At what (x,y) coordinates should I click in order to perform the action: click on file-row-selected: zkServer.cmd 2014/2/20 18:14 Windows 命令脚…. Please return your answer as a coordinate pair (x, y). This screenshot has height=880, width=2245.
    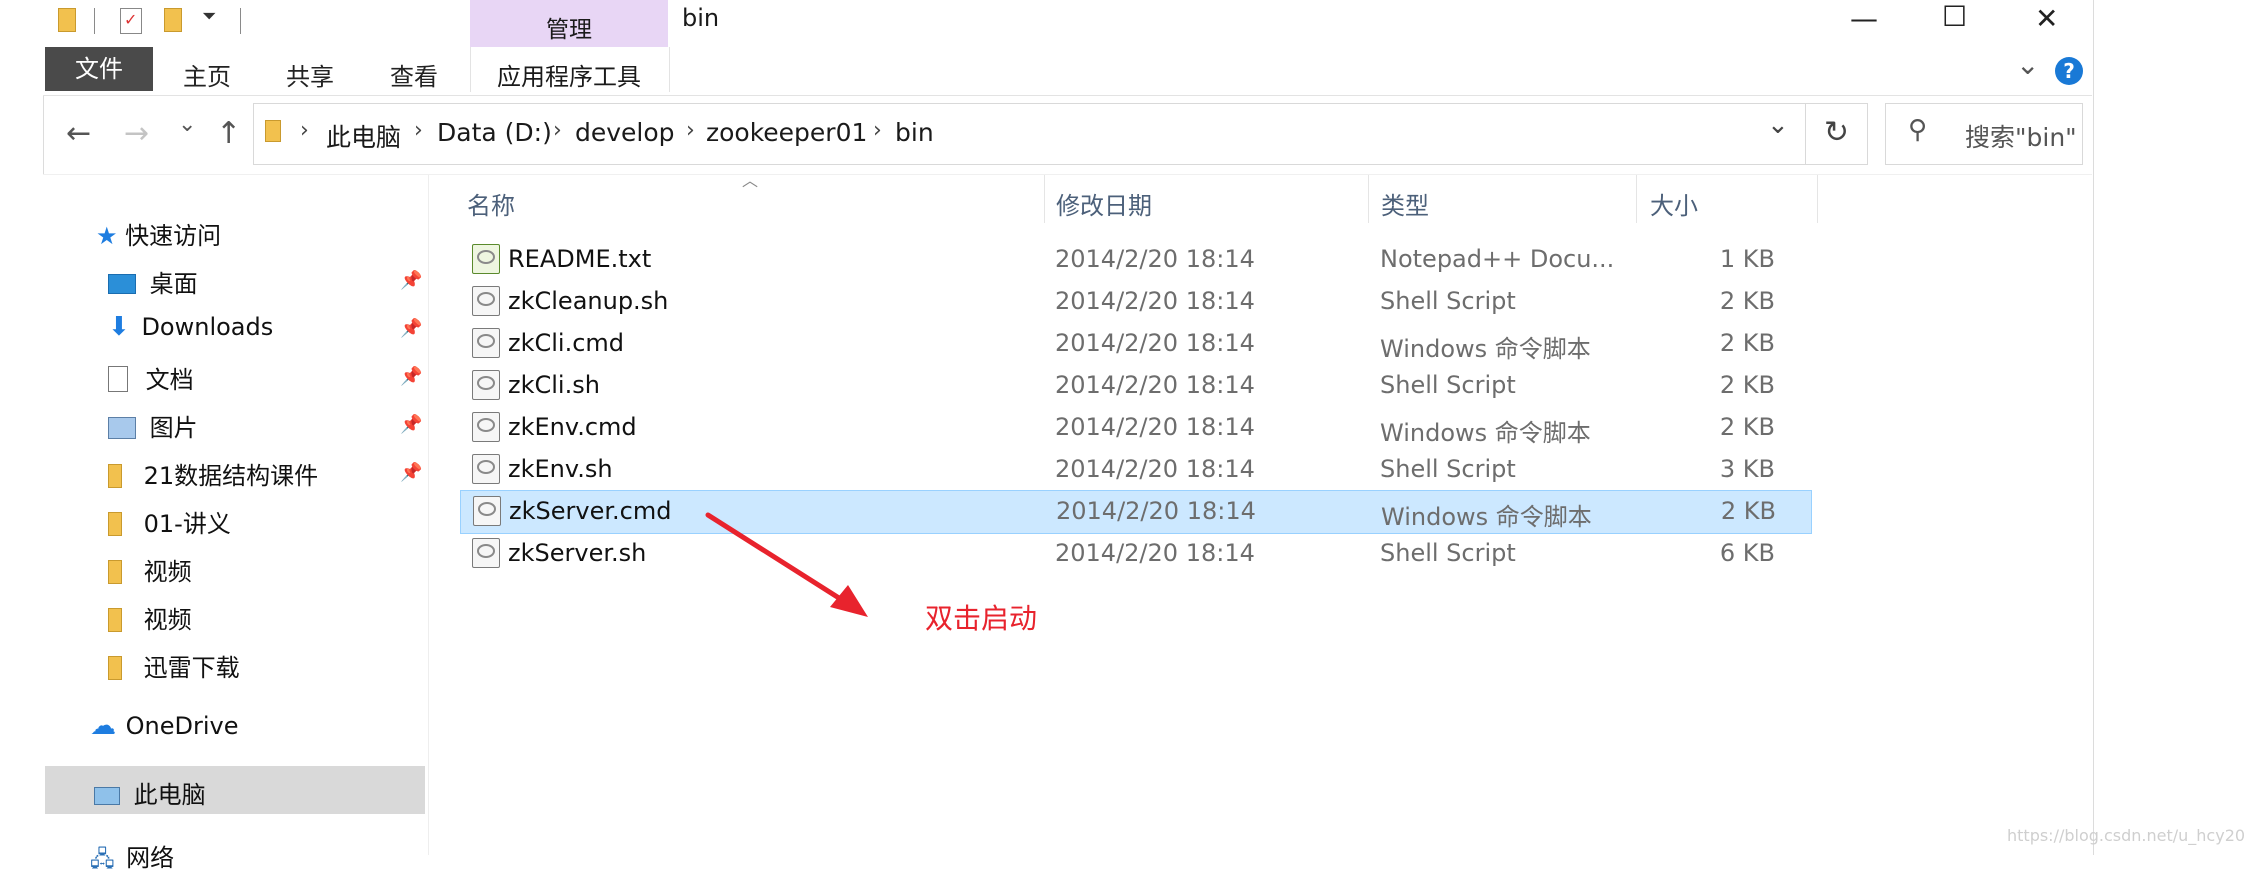
    Looking at the image, I should click on (1136, 512).